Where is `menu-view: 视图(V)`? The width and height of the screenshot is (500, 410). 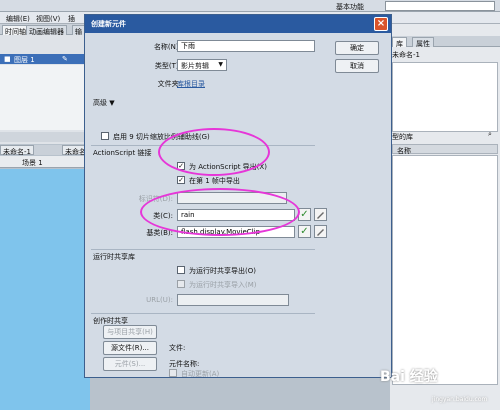 menu-view: 视图(V) is located at coordinates (48, 19).